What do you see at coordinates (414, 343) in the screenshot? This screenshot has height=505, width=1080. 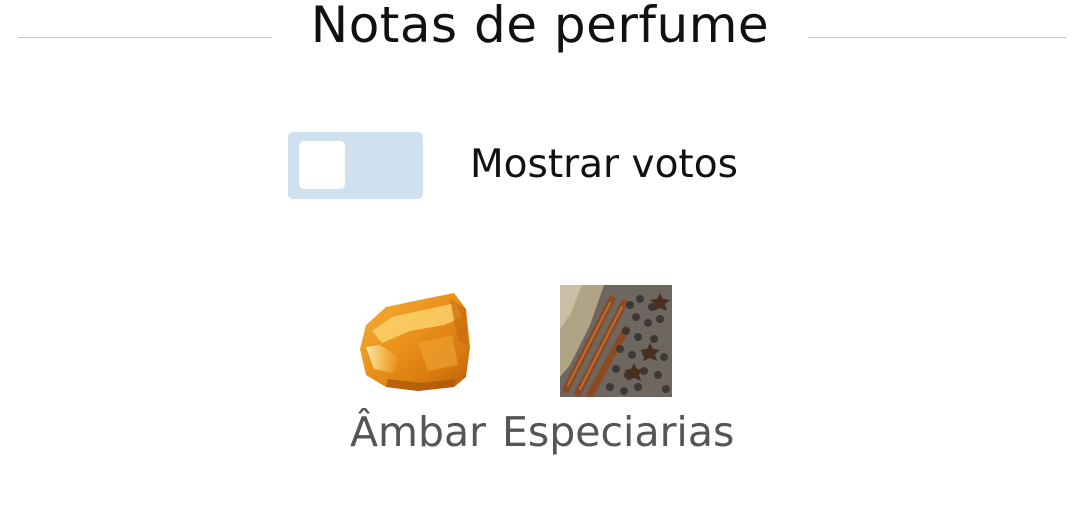 I see `amber-resin-image` at bounding box center [414, 343].